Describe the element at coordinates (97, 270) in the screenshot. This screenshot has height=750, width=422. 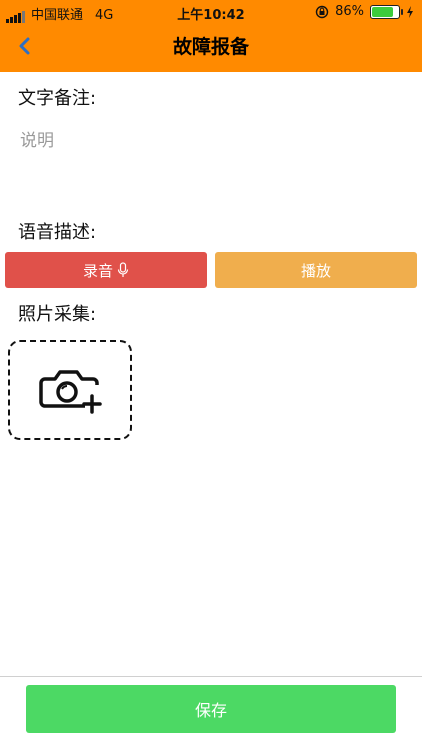
I see `record-button-label: 录音` at that location.